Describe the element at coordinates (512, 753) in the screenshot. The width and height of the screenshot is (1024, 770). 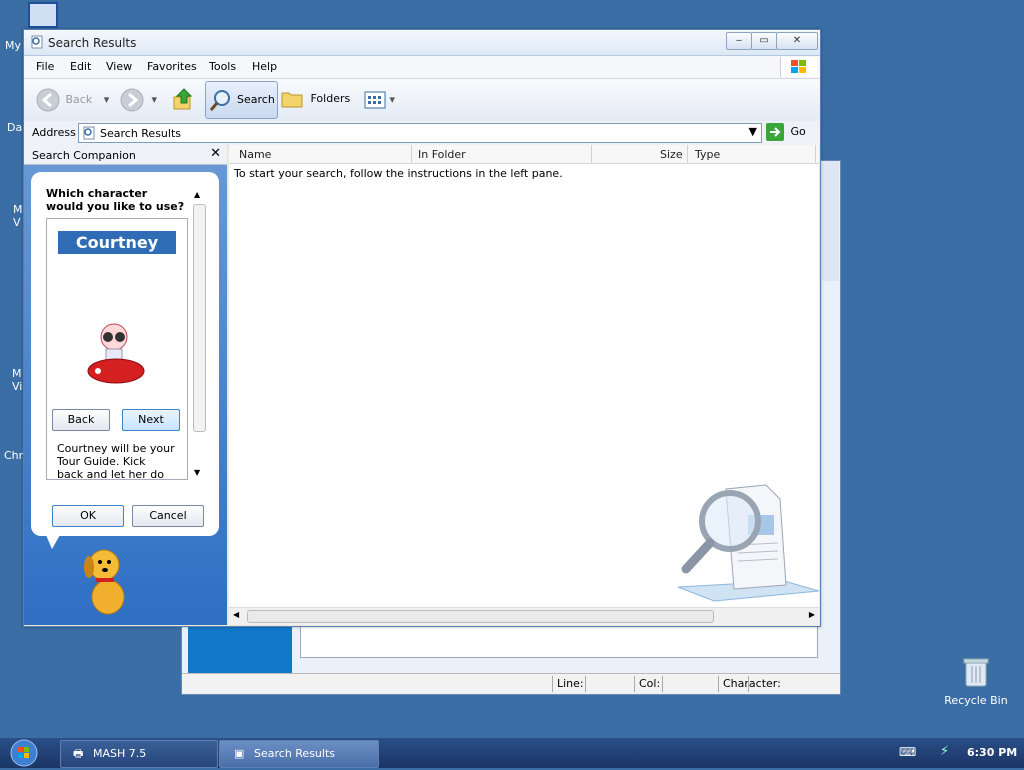
I see `taskbar: 🖶 MASH 7.5 ▣ Search Results ⌨ ⚡ 6:30 PM` at that location.